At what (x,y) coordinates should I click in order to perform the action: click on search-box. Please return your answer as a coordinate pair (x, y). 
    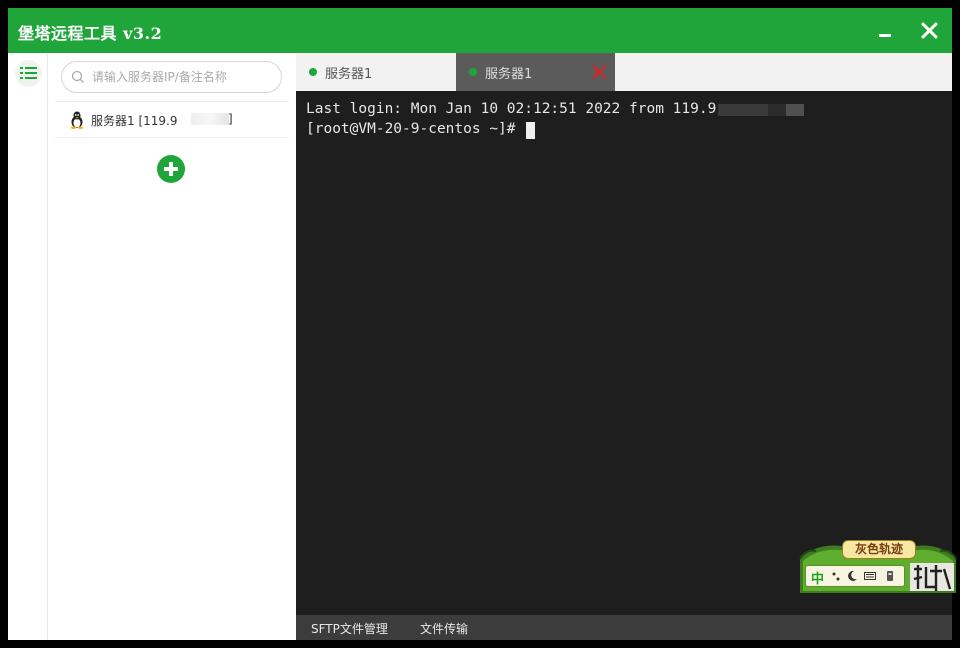
    Looking at the image, I should click on (171, 77).